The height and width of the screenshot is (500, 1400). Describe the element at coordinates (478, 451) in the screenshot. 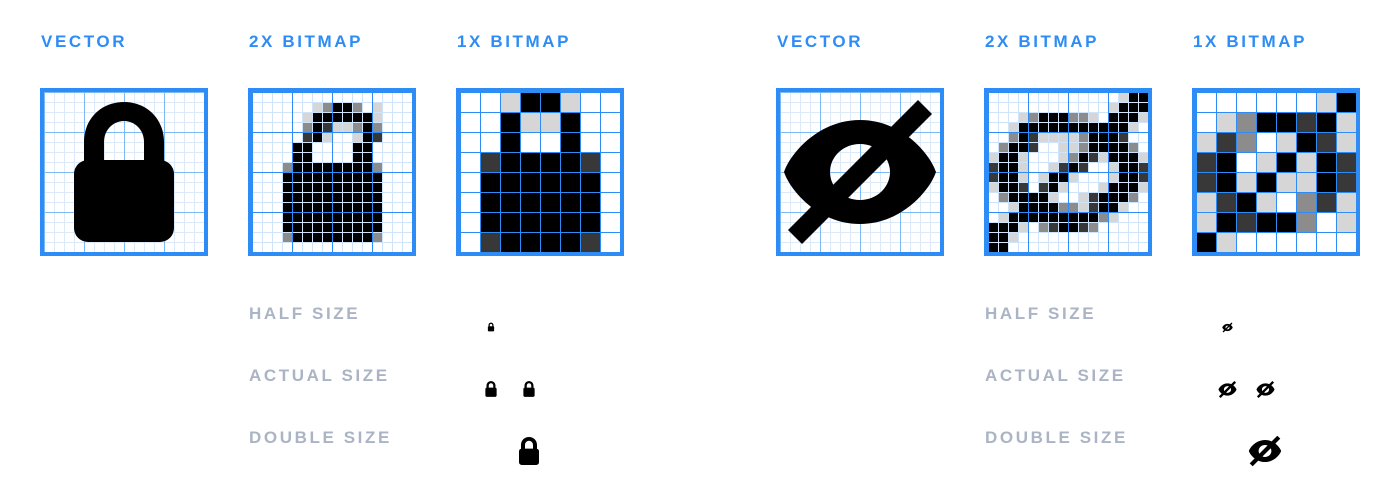

I see `size-row-double-lock: DOUBLE SIZE` at that location.